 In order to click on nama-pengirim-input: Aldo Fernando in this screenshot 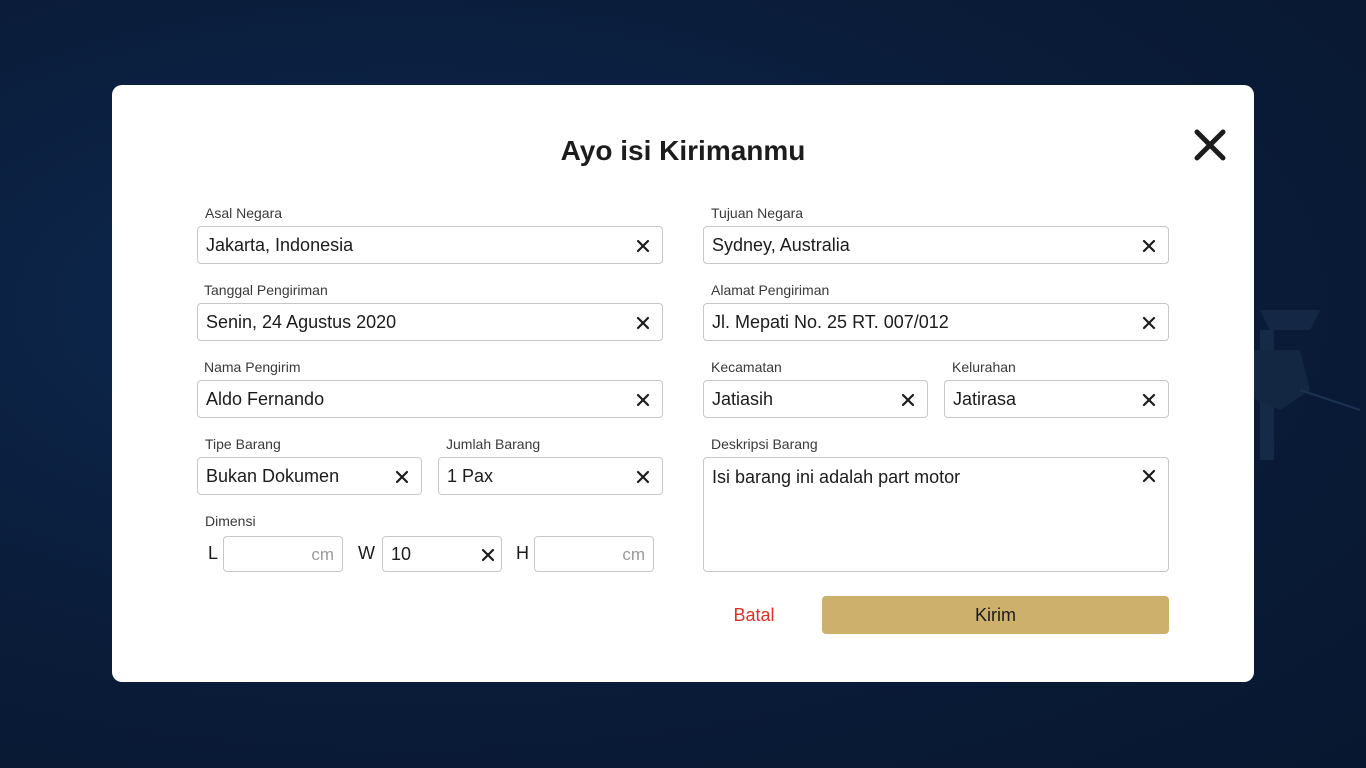, I will do `click(430, 399)`.